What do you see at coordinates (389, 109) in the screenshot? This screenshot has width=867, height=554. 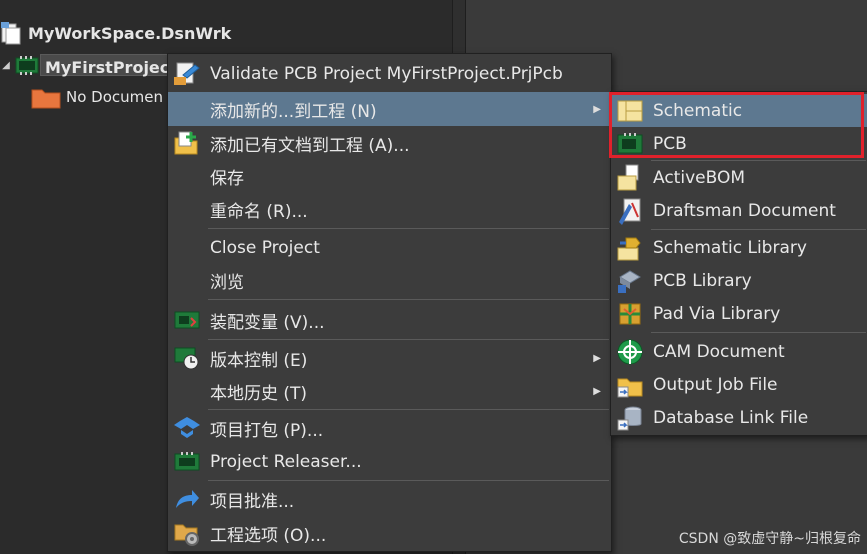 I see `menu-item-add-new-to-project: 添加新的...到工程 (N) ▶` at bounding box center [389, 109].